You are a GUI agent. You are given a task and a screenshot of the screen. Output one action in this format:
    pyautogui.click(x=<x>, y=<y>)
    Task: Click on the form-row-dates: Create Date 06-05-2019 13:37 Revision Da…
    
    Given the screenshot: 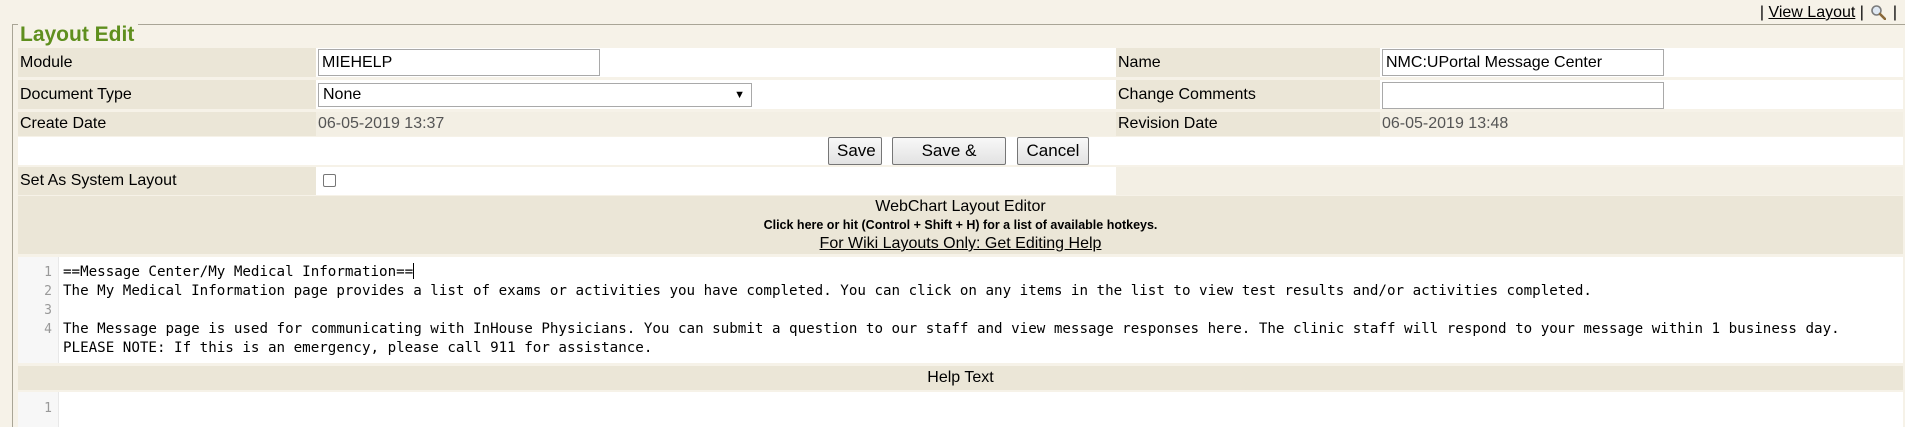 What is the action you would take?
    pyautogui.click(x=960, y=124)
    